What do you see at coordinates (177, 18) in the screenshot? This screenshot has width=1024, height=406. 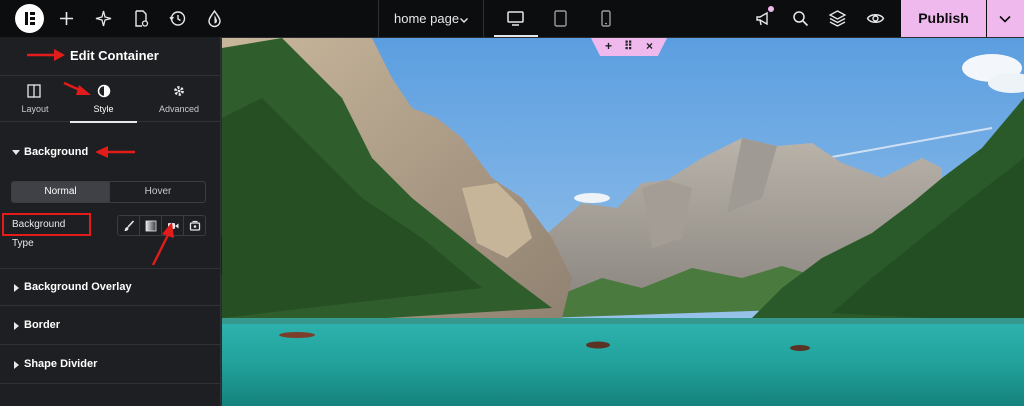 I see `history-icon` at bounding box center [177, 18].